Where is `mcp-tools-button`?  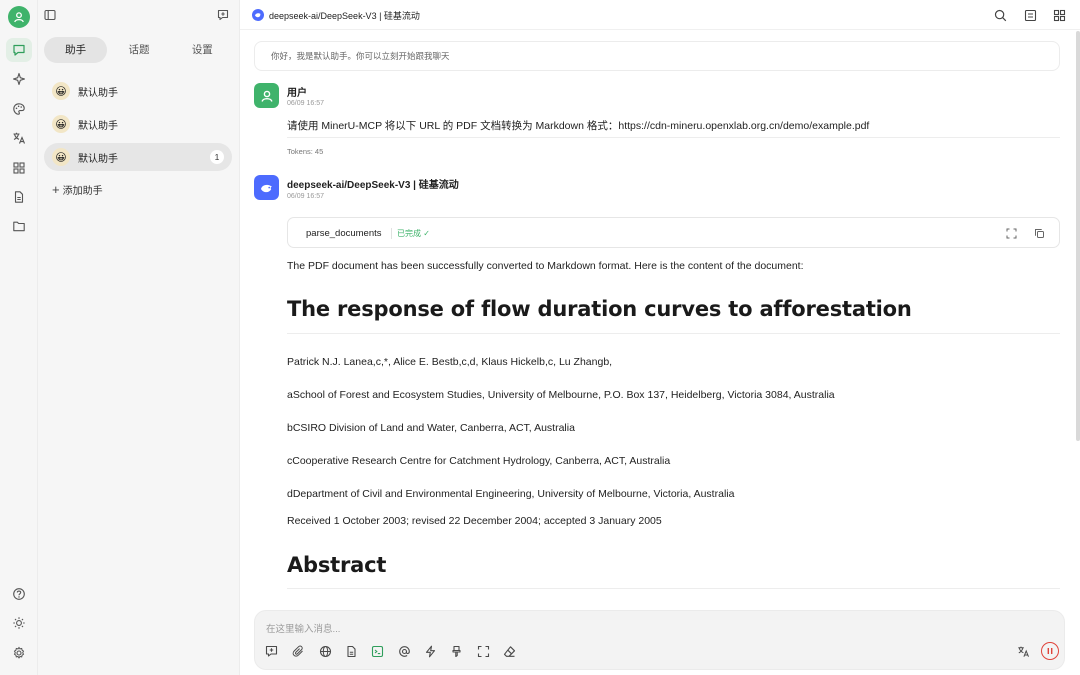
mcp-tools-button is located at coordinates (377, 651).